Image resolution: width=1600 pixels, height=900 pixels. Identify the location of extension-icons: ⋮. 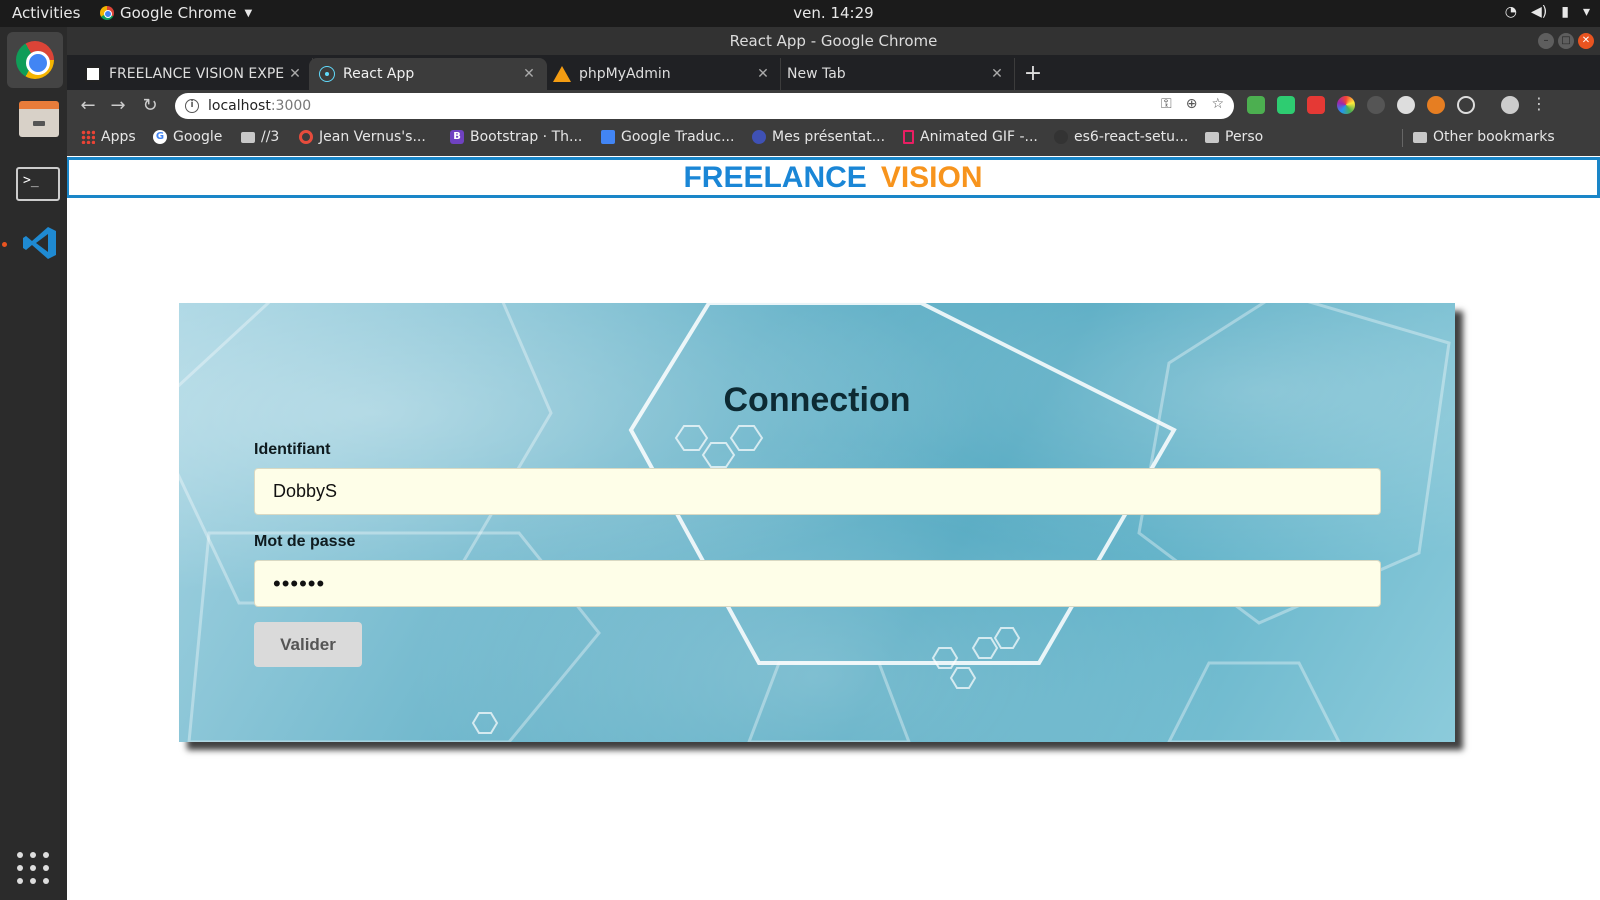
(1397, 105).